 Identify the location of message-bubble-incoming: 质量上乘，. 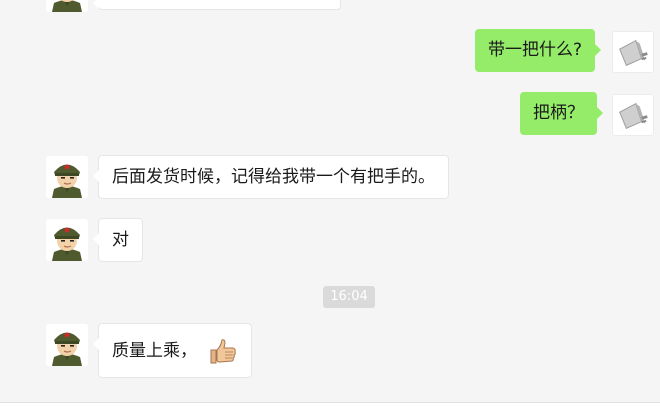
(172, 350).